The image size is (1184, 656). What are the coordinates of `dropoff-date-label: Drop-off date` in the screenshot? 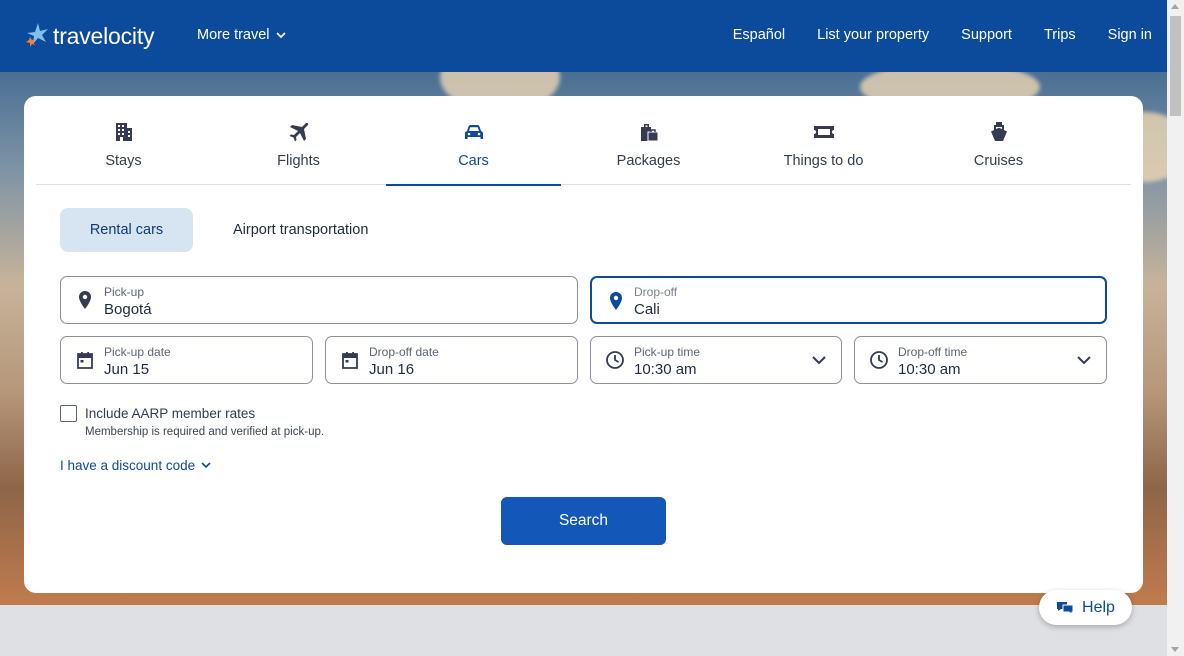 It's located at (404, 352).